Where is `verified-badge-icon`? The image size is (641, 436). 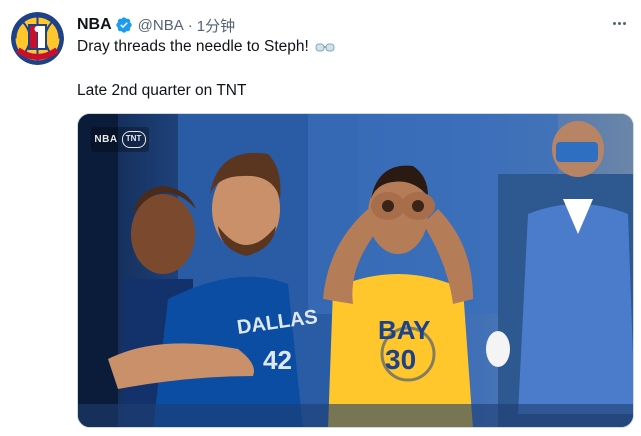
verified-badge-icon is located at coordinates (124, 25).